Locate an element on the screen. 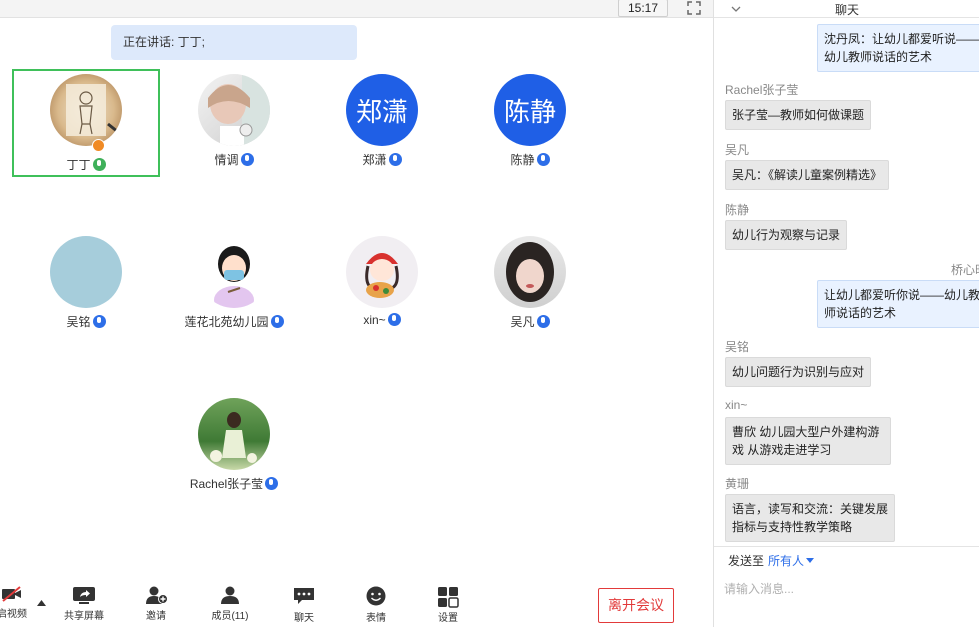 The image size is (979, 627). avatar: 陈静 is located at coordinates (530, 110).